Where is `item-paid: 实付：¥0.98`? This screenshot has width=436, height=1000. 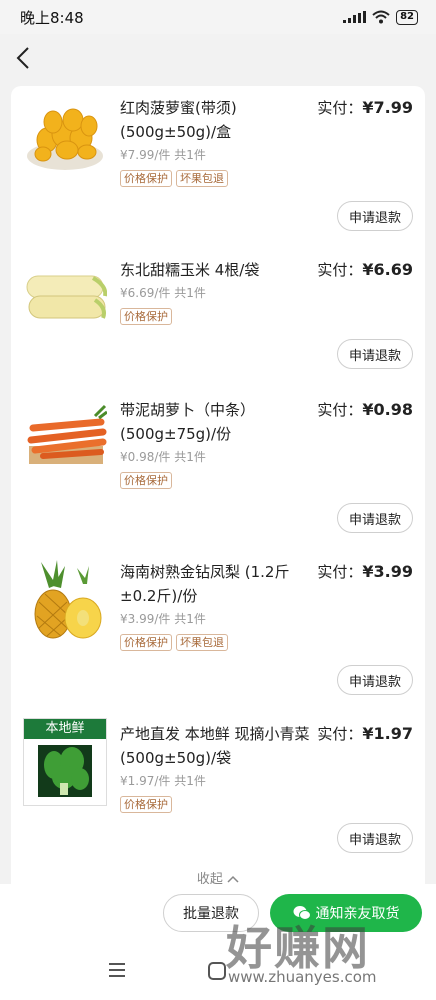
item-paid: 实付：¥0.98 is located at coordinates (365, 410).